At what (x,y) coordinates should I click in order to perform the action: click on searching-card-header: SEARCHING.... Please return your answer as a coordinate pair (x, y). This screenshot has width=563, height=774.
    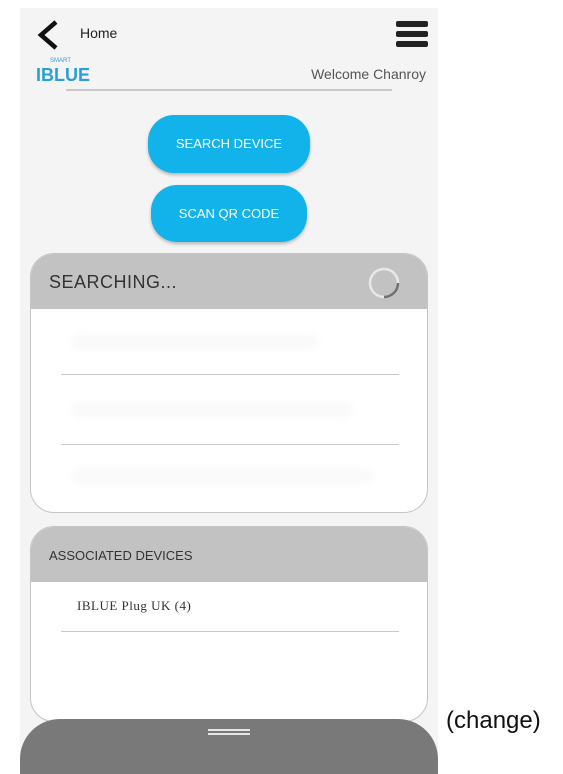
    Looking at the image, I should click on (229, 281).